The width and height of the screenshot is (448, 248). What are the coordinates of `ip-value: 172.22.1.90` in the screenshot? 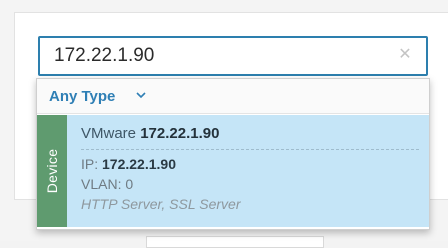 It's located at (139, 164).